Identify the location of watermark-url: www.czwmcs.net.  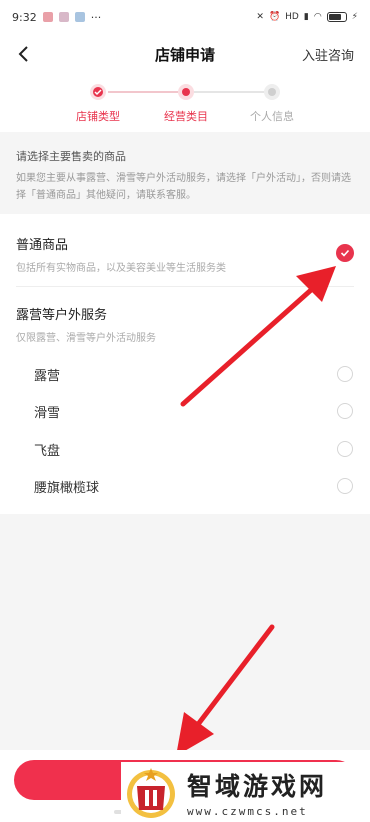
(247, 811).